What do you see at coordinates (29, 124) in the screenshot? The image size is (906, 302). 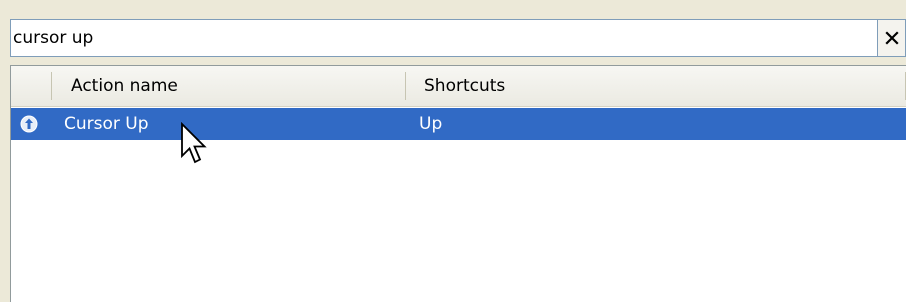 I see `action-icon` at bounding box center [29, 124].